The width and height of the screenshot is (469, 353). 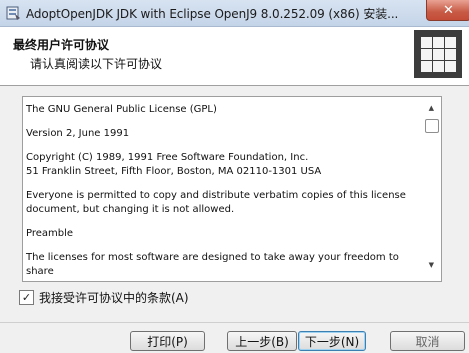 I want to click on license-paragraph: Preamble, so click(x=50, y=233).